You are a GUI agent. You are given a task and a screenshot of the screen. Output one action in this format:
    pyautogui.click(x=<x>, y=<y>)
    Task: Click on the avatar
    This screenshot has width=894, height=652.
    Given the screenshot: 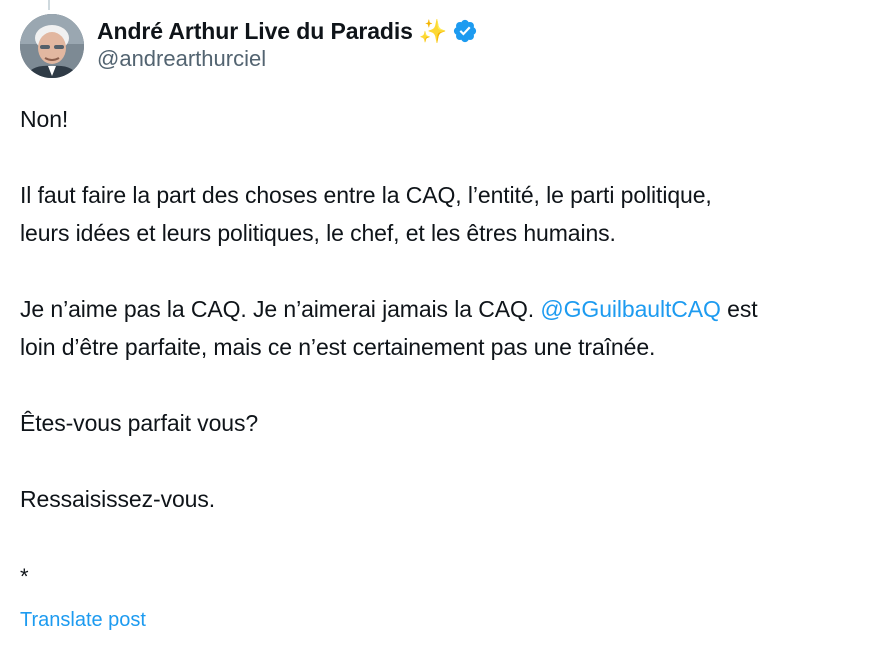 What is the action you would take?
    pyautogui.click(x=52, y=46)
    